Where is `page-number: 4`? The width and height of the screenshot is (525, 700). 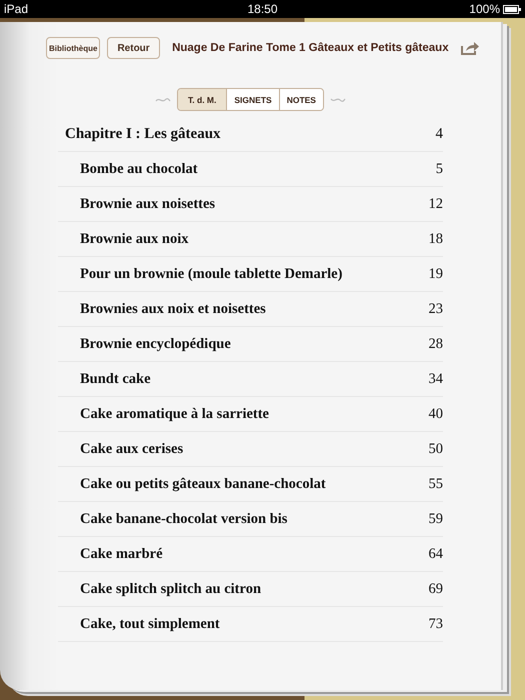
page-number: 4 is located at coordinates (439, 134).